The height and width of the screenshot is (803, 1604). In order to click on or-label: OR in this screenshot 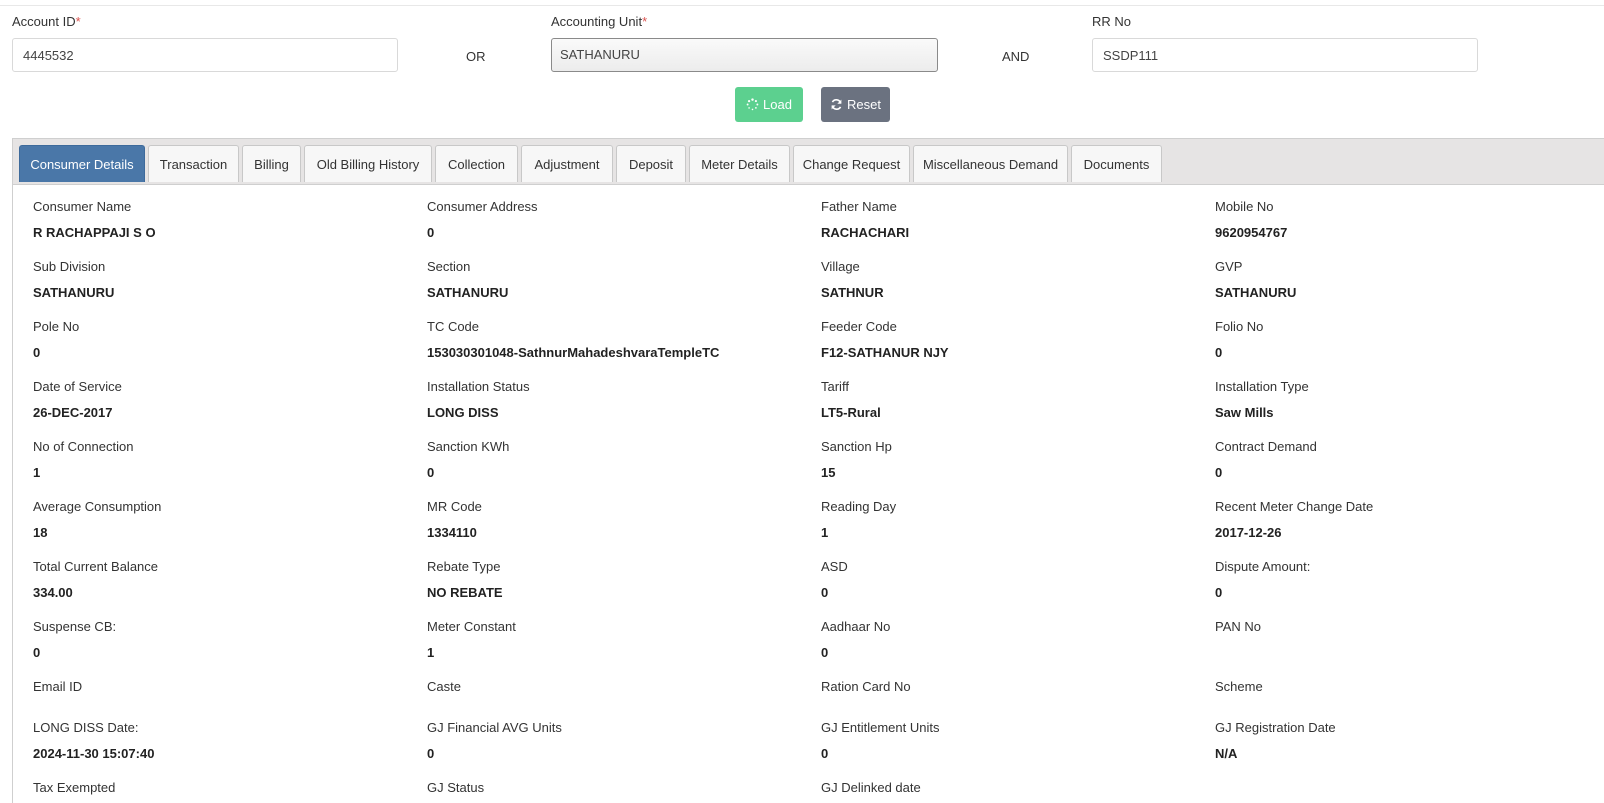, I will do `click(476, 56)`.